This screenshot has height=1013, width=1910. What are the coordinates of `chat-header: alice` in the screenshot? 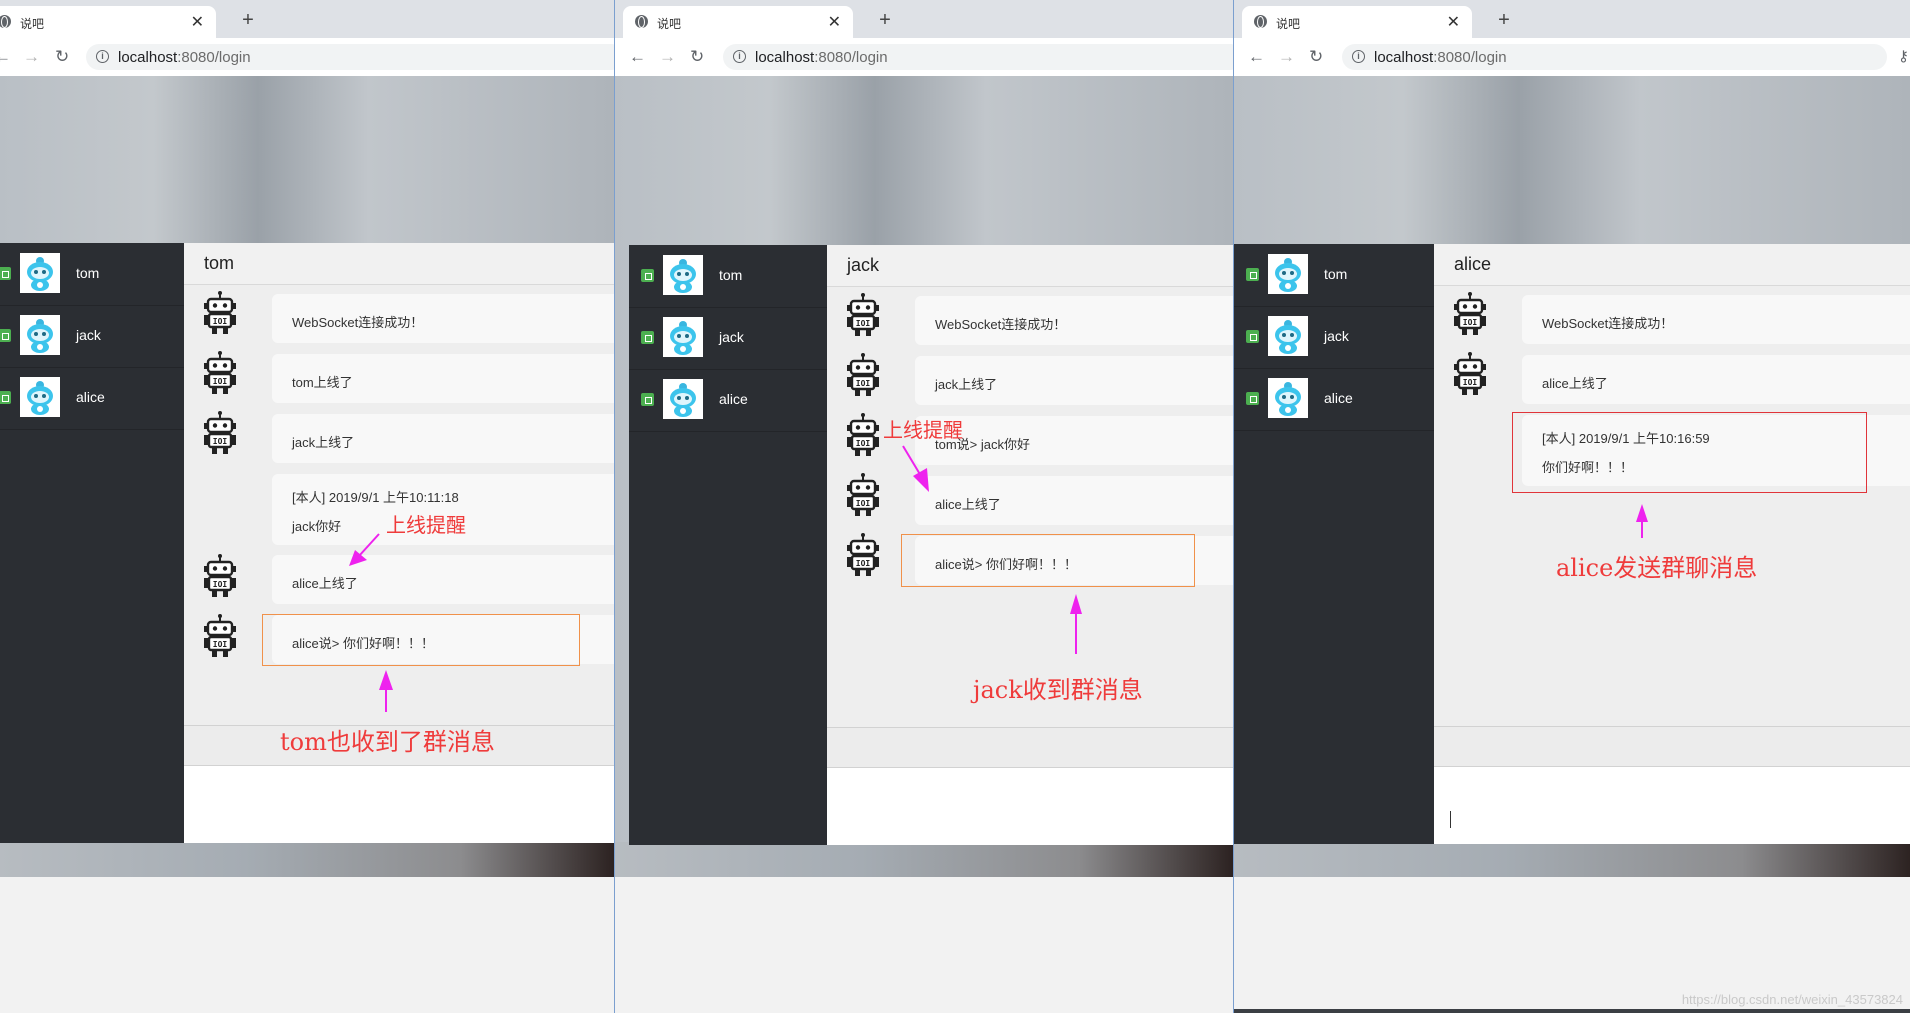 It's located at (1672, 265).